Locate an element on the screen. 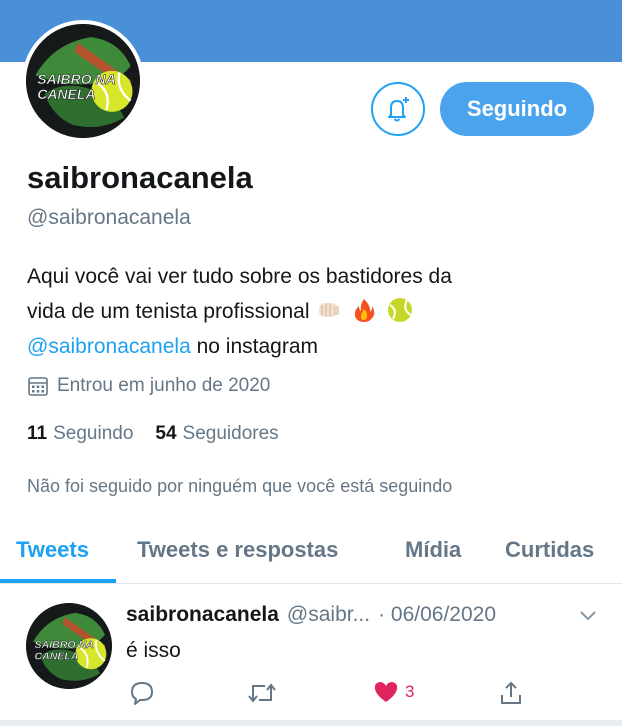  tweet-author-avatar: SAIBRO NA CANELA is located at coordinates (69, 646).